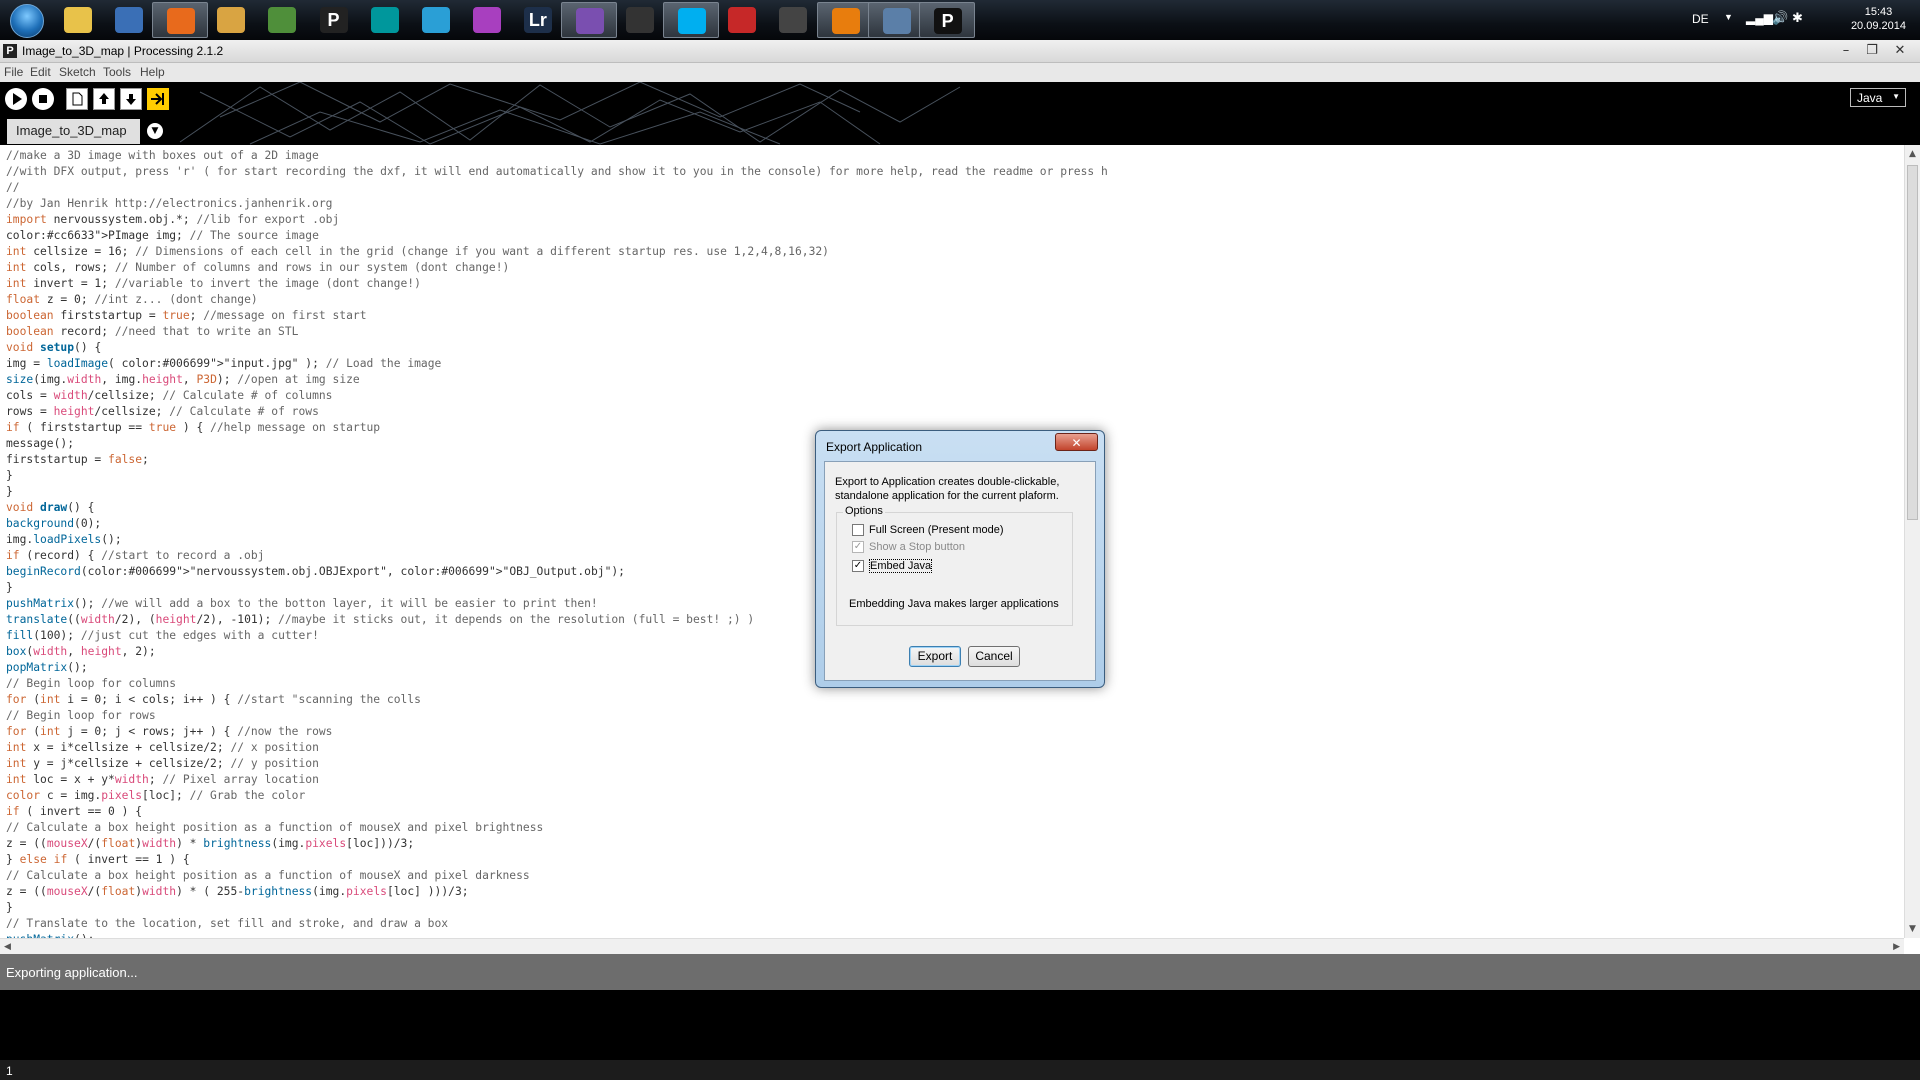  I want to click on taskbar-steam-button, so click(640, 20).